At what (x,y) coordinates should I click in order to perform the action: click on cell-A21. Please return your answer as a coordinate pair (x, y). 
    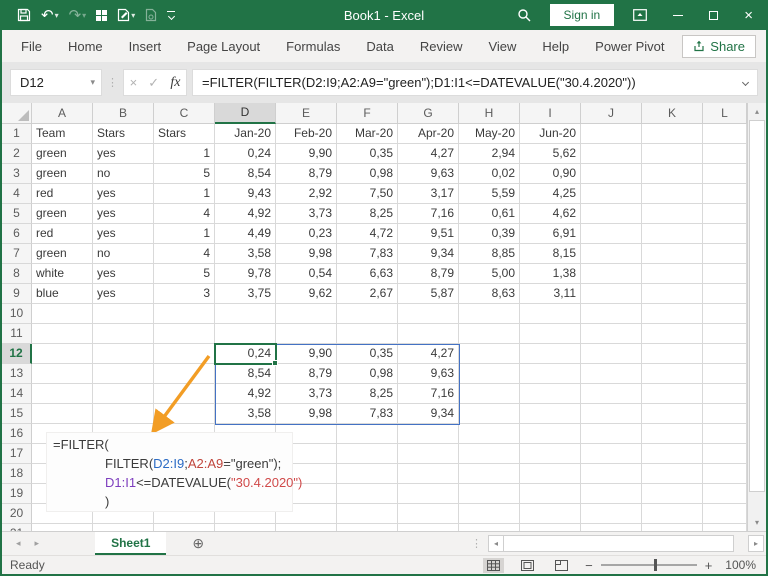
    Looking at the image, I should click on (62, 527).